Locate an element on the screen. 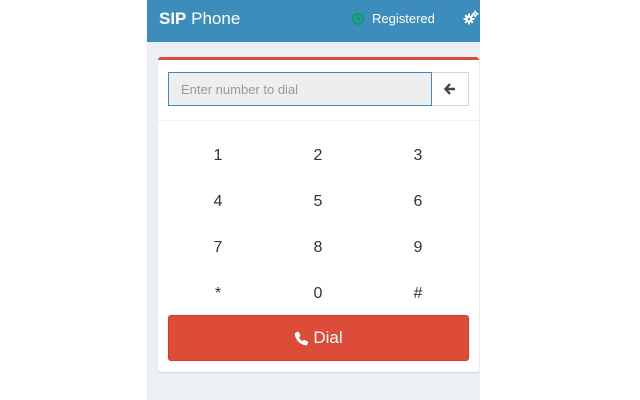  backspace-button is located at coordinates (450, 89).